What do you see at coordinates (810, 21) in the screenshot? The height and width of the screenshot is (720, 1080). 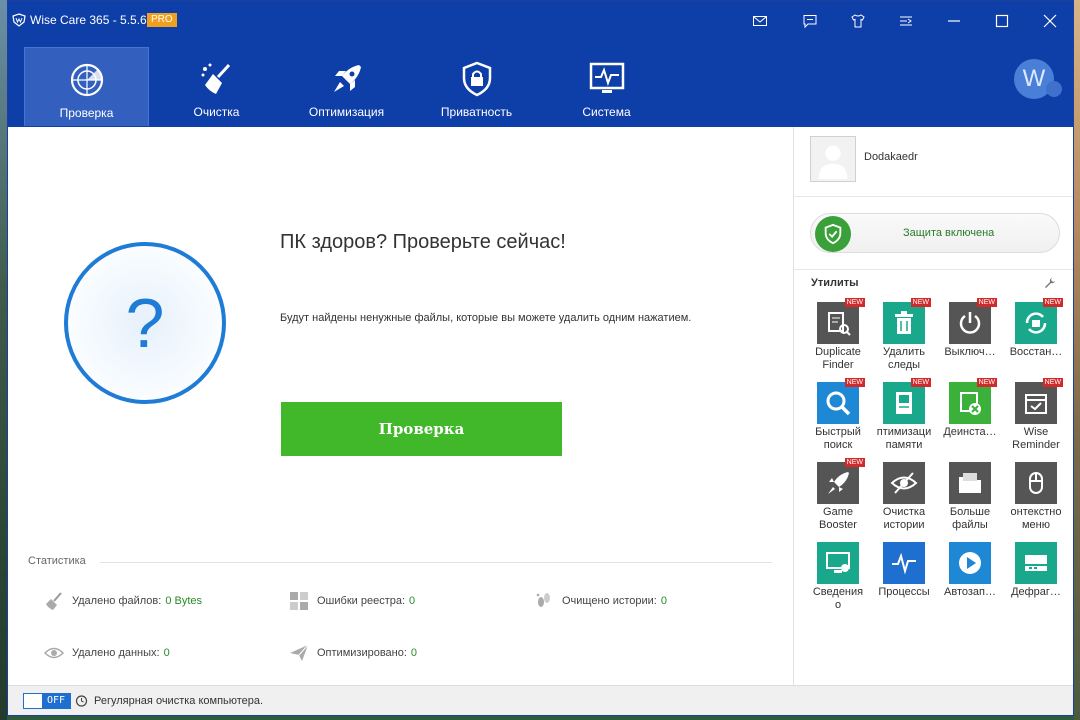 I see `feedback-button` at bounding box center [810, 21].